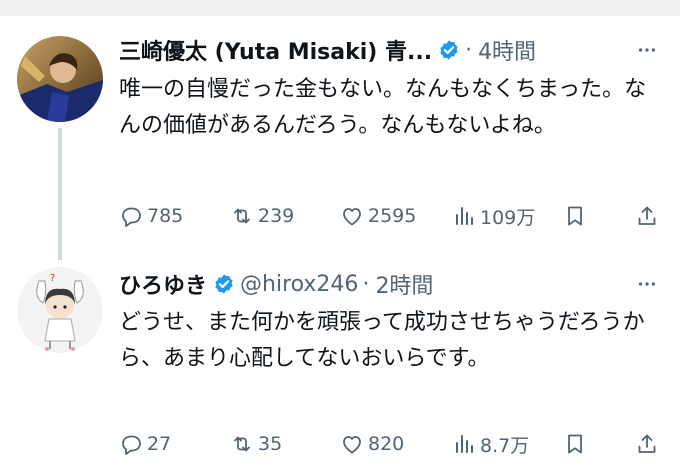  Describe the element at coordinates (386, 444) in the screenshot. I see `like-count: 820` at that location.